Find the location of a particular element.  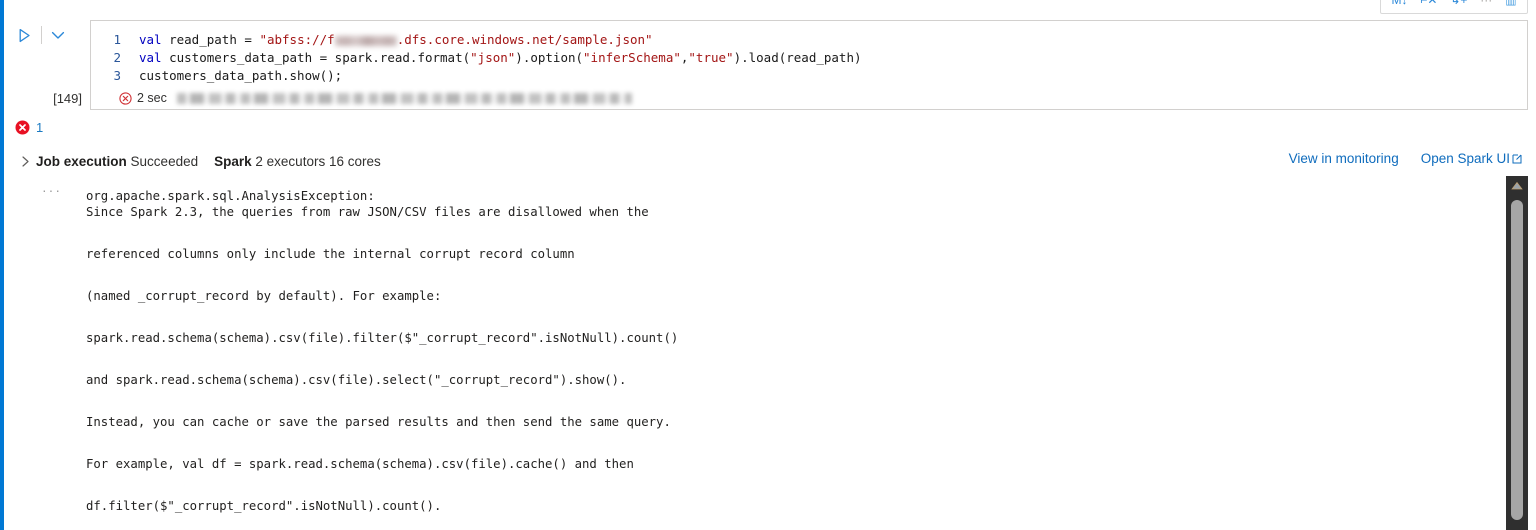

run-controls is located at coordinates (46, 35).